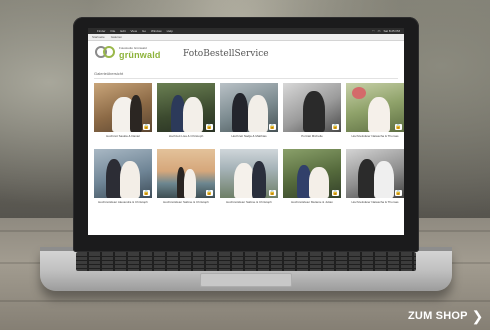 This screenshot has width=490, height=330. What do you see at coordinates (98, 37) in the screenshot?
I see `nav-item-home: Startseite` at bounding box center [98, 37].